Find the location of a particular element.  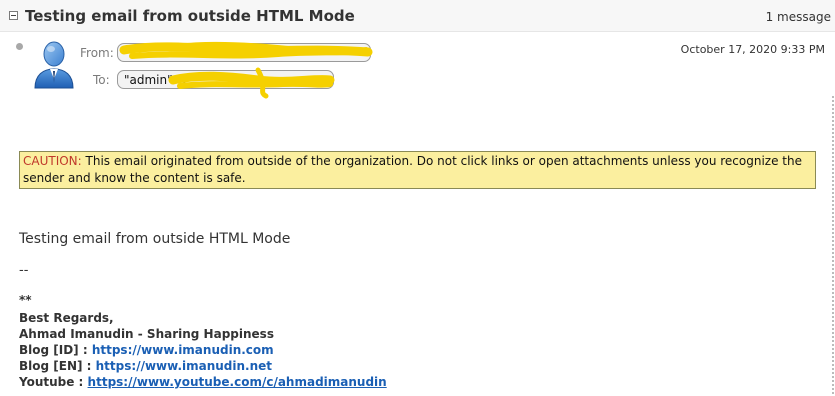

blog-en-link: https://www.imanudin.net is located at coordinates (184, 366).